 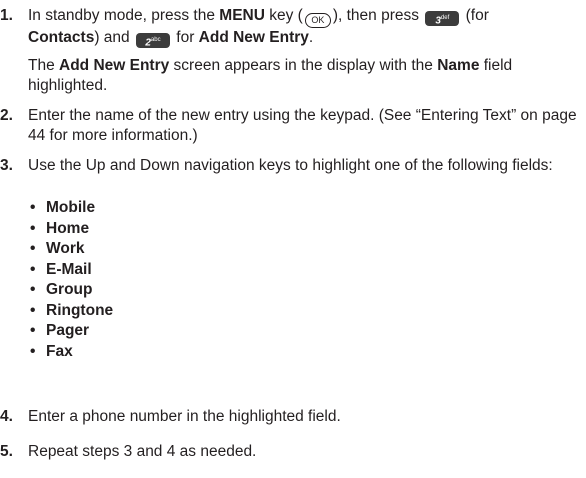 I want to click on list-item: • Mobile, so click(x=178, y=208).